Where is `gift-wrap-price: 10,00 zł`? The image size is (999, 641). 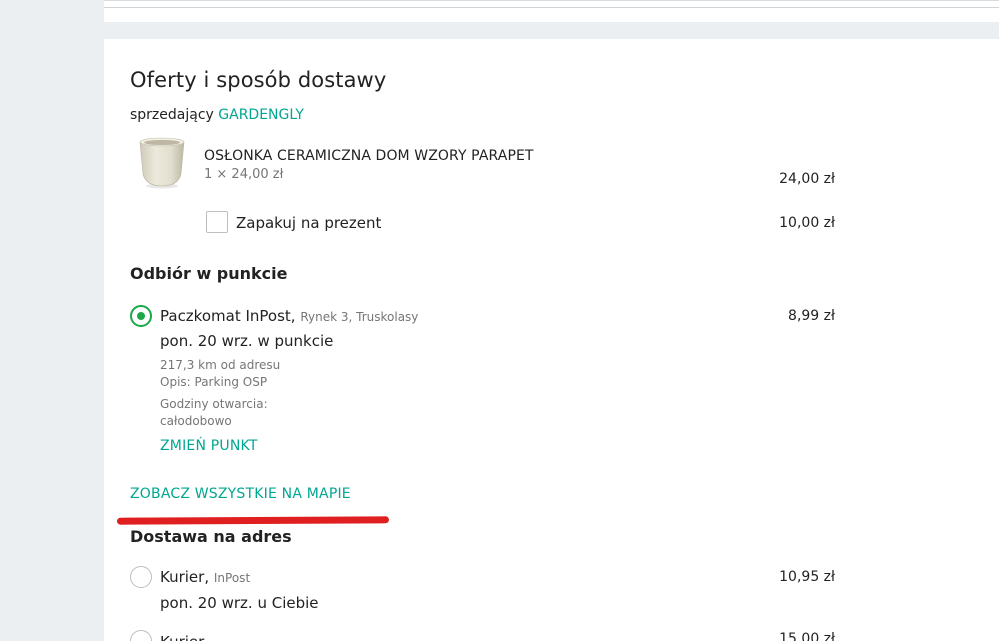
gift-wrap-price: 10,00 zł is located at coordinates (807, 223).